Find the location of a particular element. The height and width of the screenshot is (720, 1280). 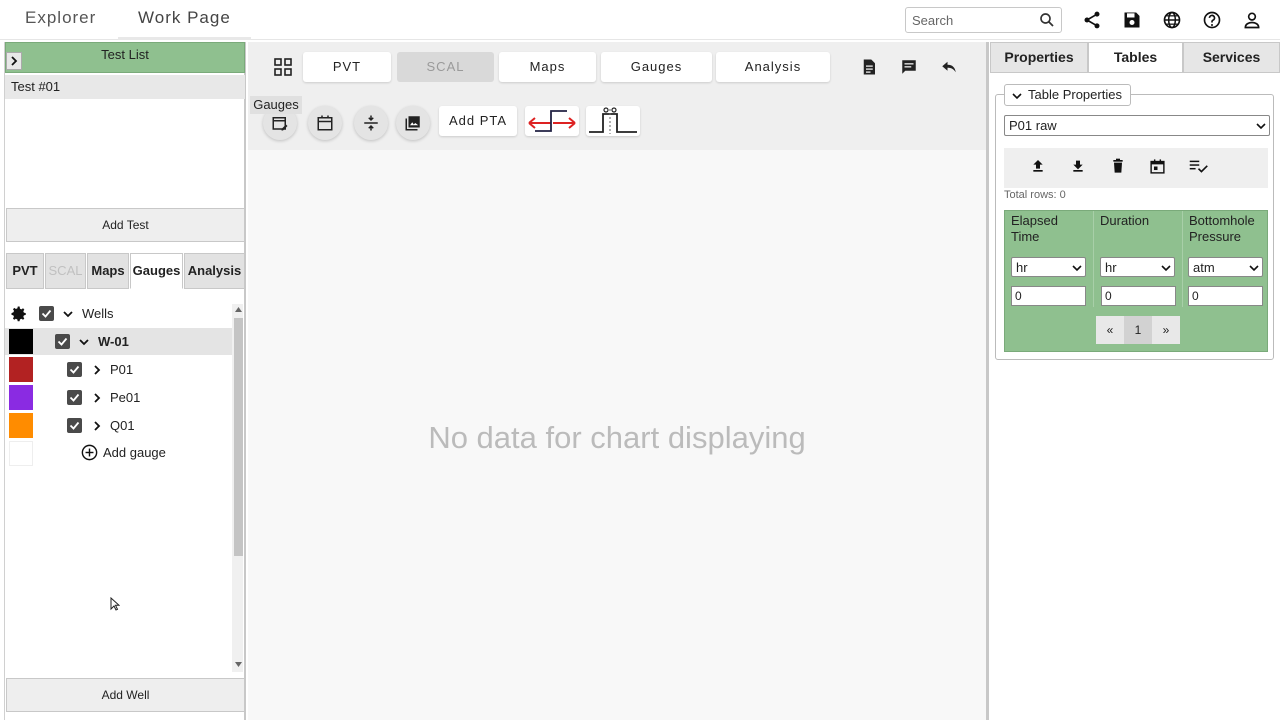

left-tab-analysis: Analysis is located at coordinates (214, 271).